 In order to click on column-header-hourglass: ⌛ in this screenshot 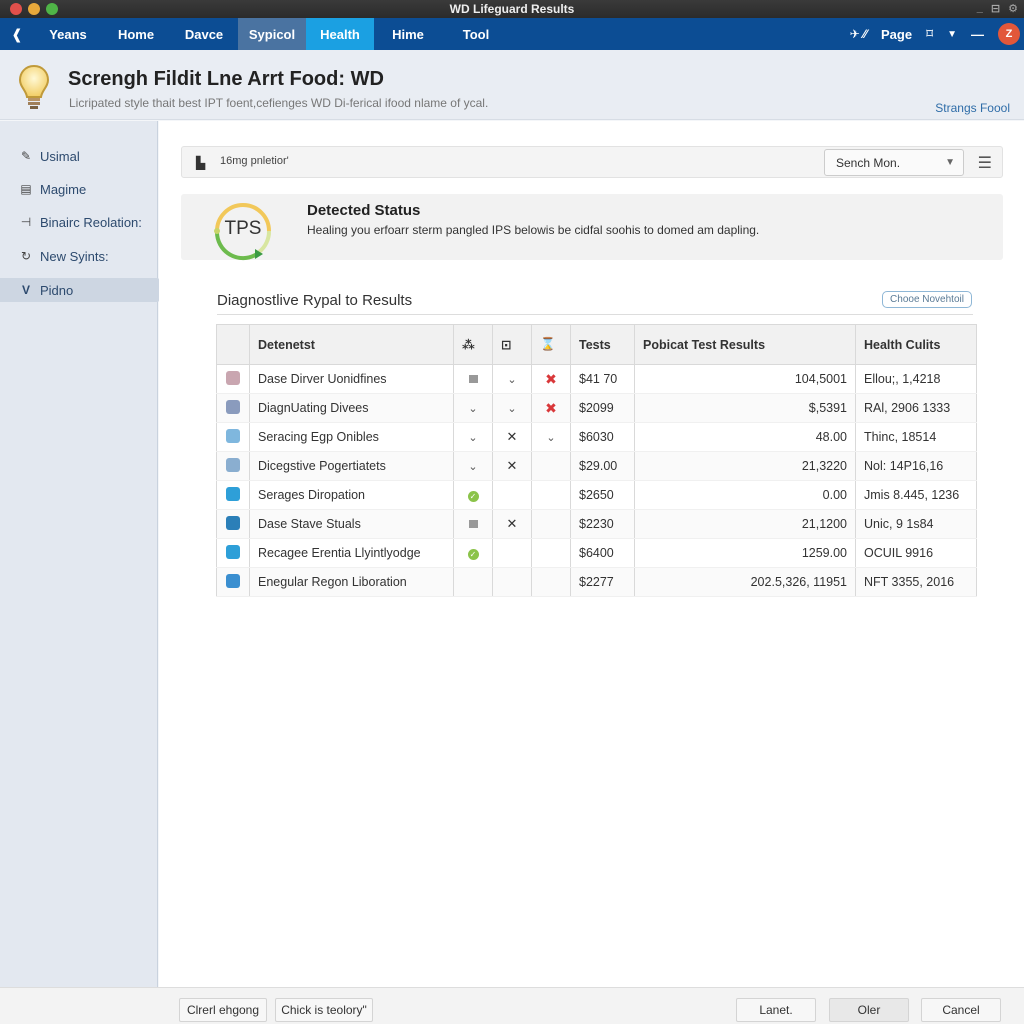, I will do `click(551, 344)`.